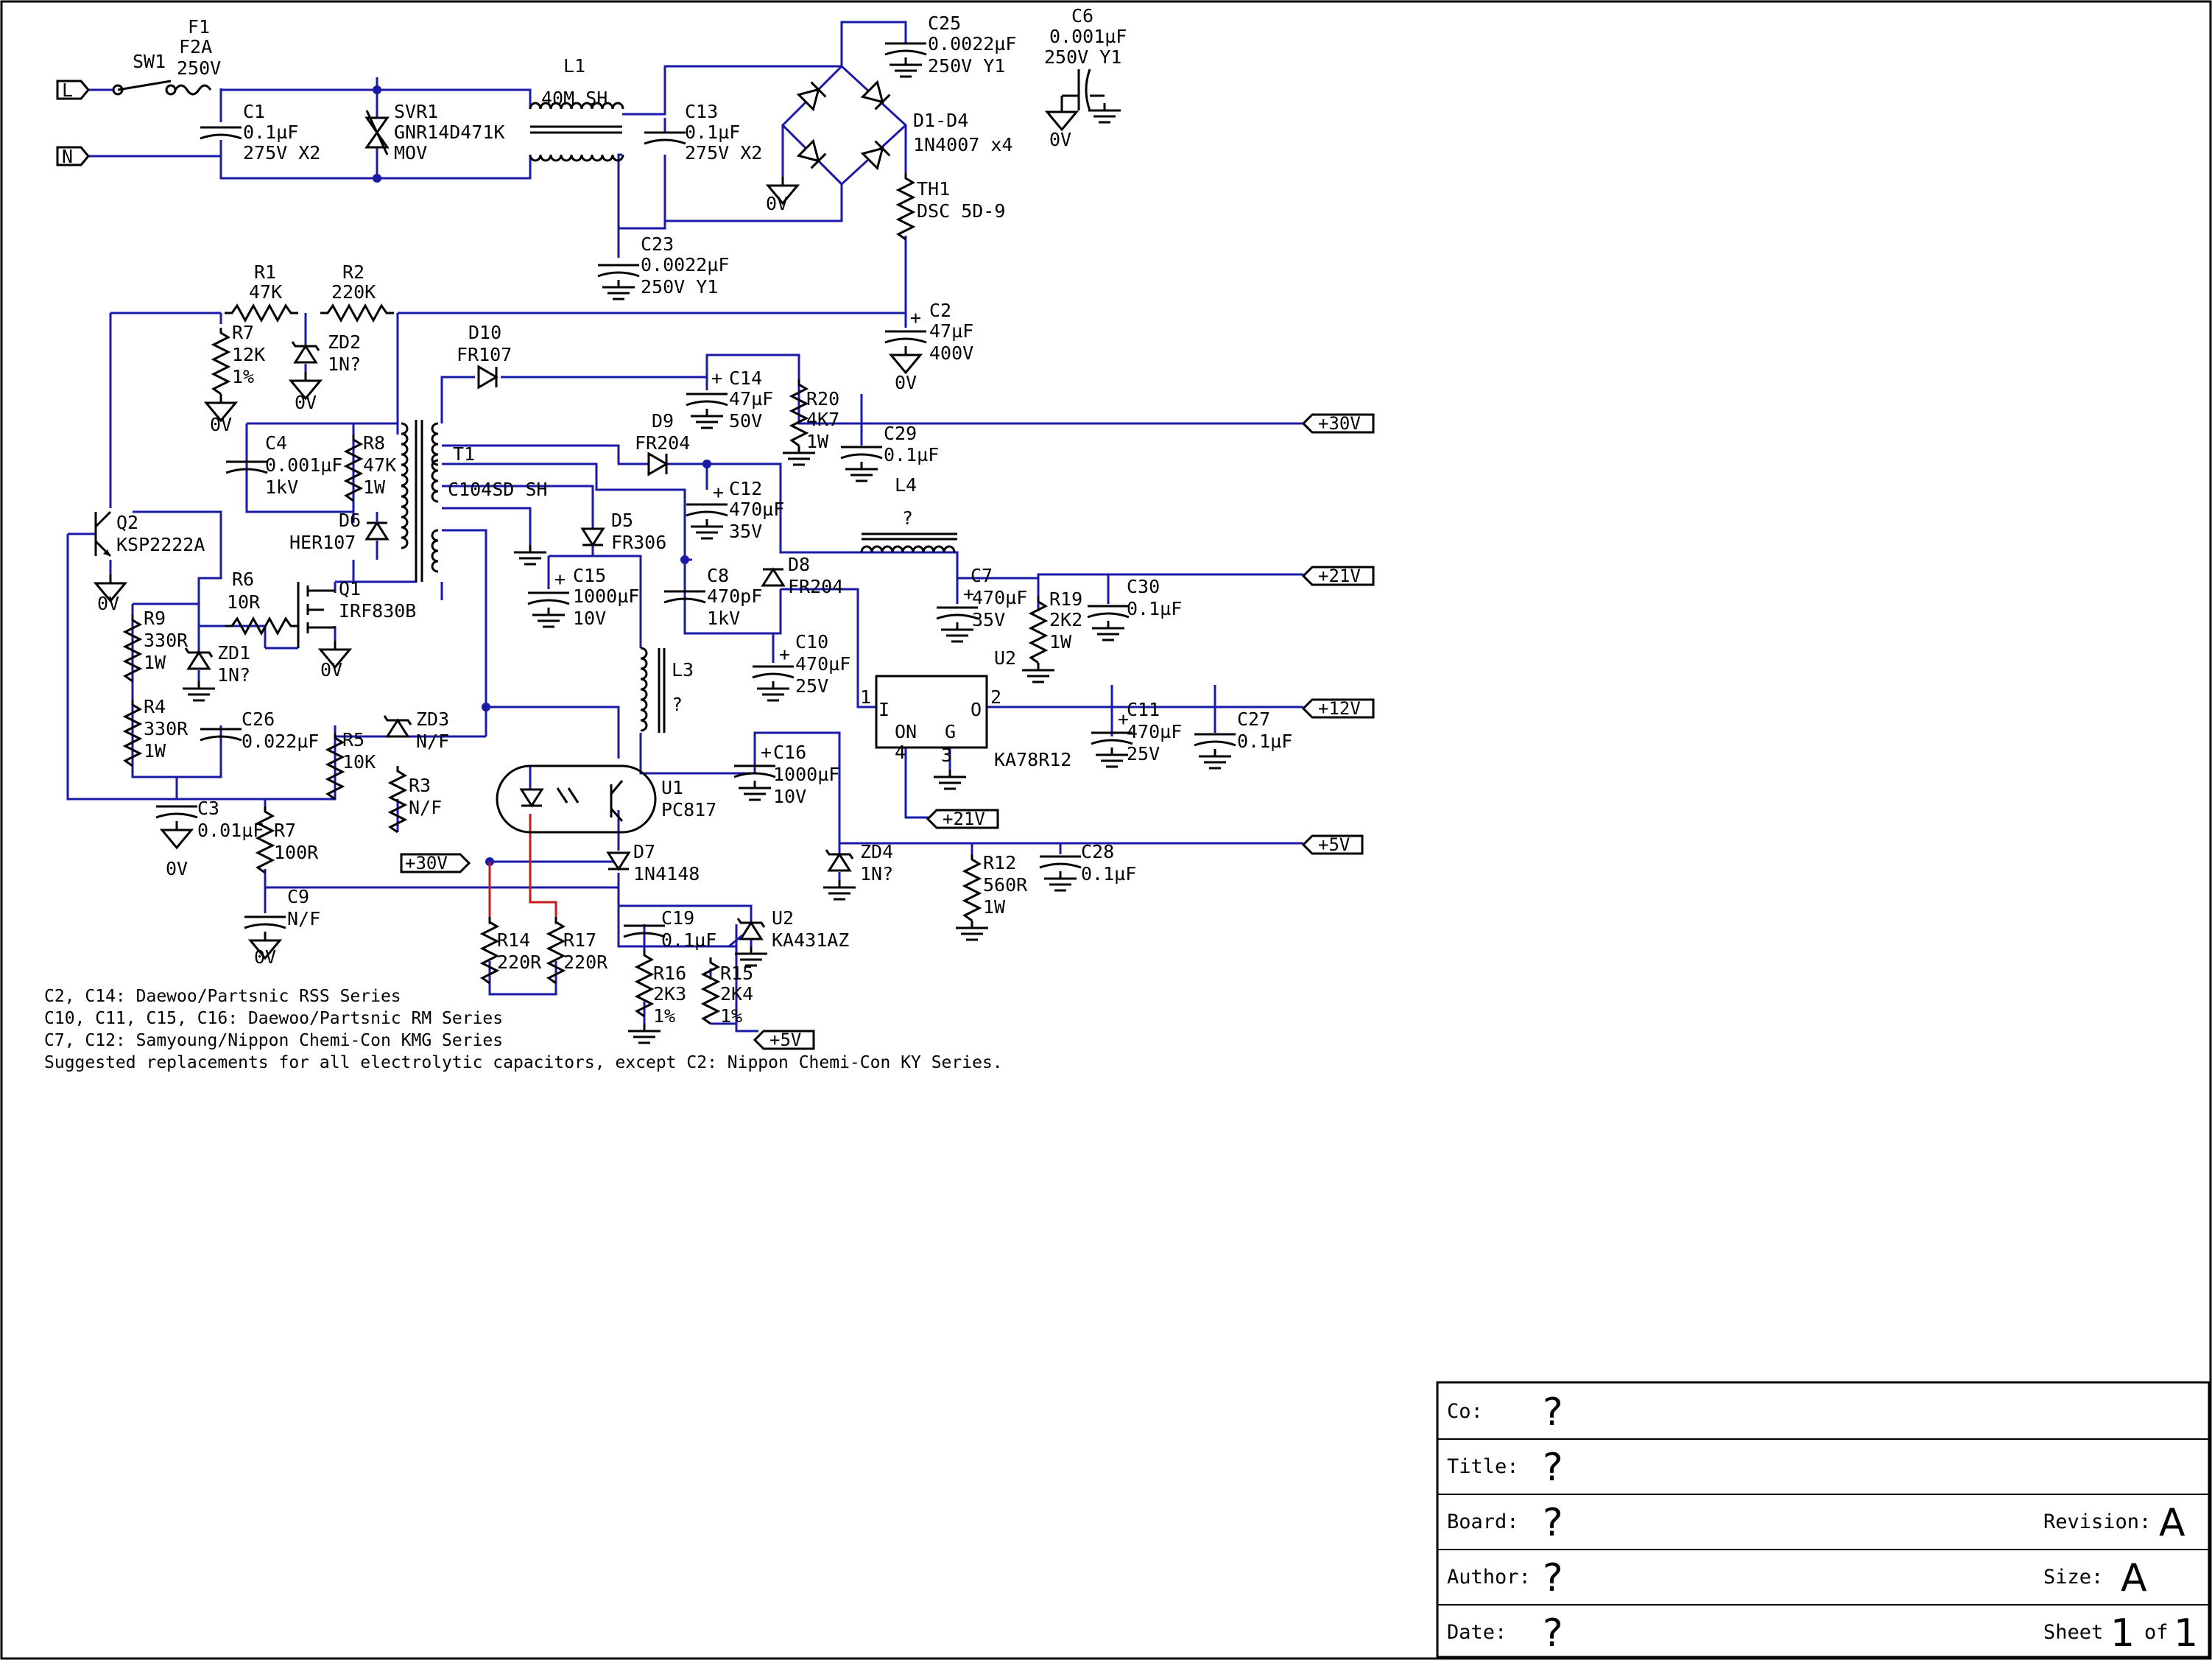  I want to click on capacitor-c1: C1 0.1µF 275V X2, so click(259, 132).